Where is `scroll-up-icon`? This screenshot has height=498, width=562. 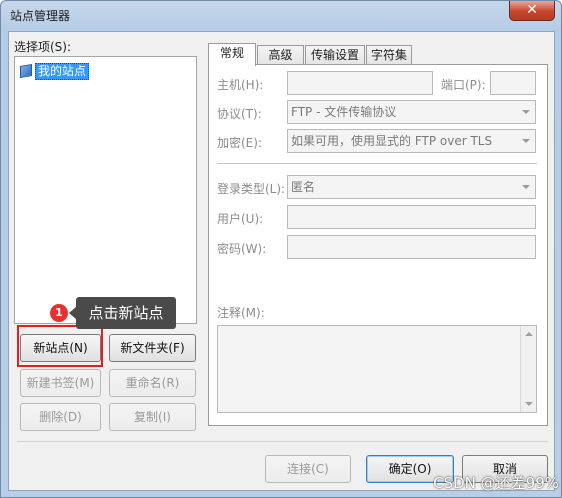 scroll-up-icon is located at coordinates (529, 334).